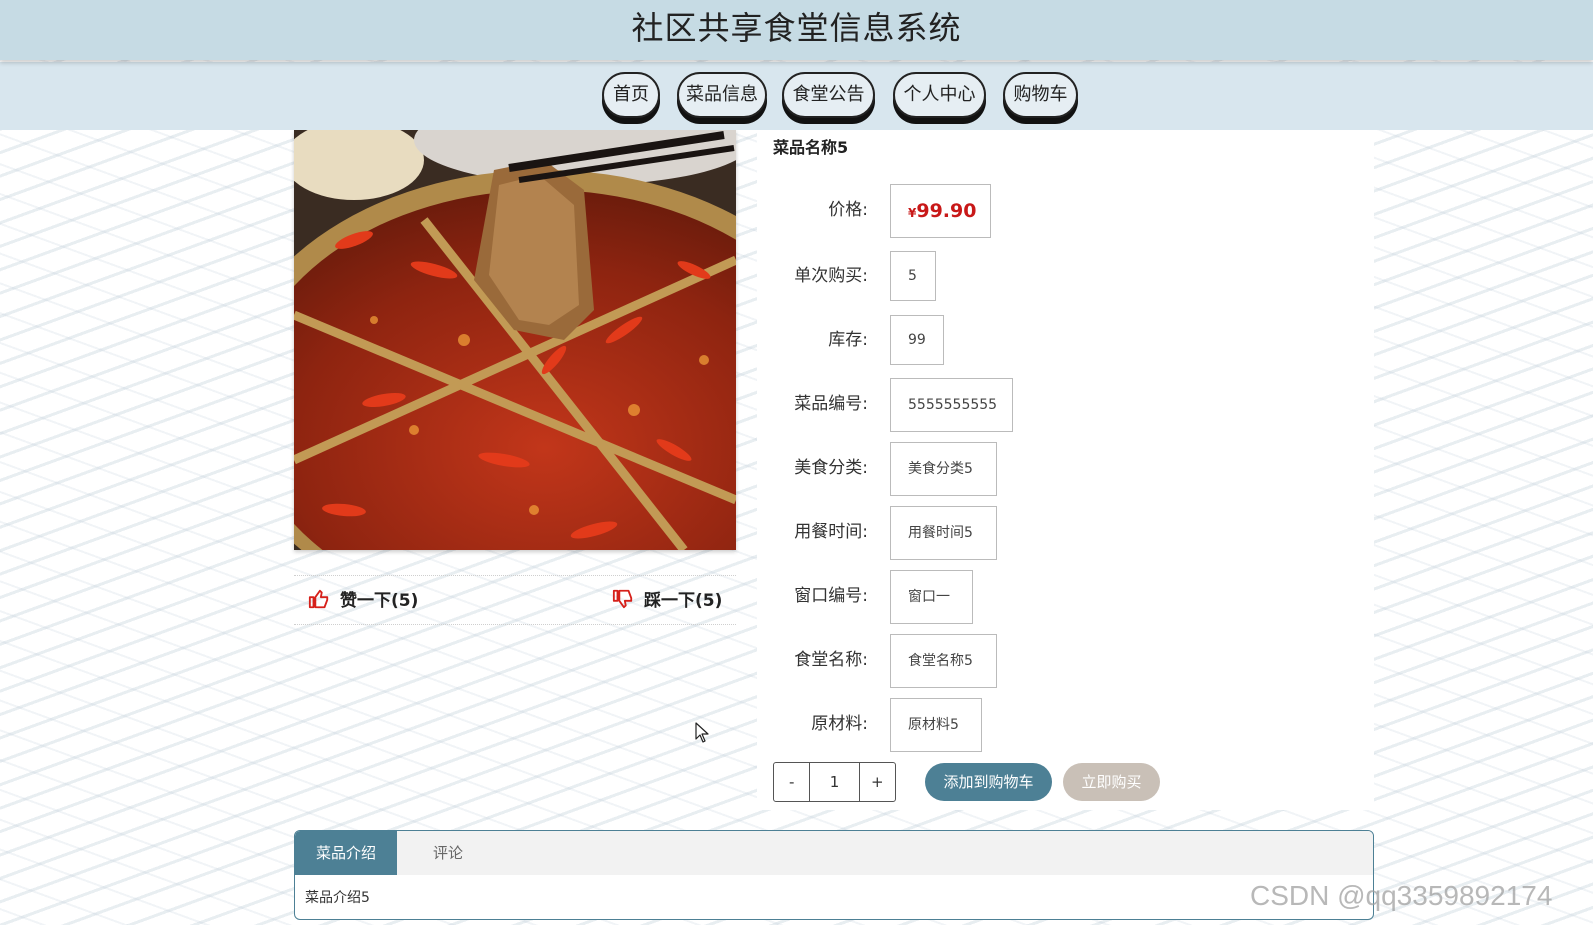  Describe the element at coordinates (831, 532) in the screenshot. I see `meal-time-label: 用餐时间:` at that location.